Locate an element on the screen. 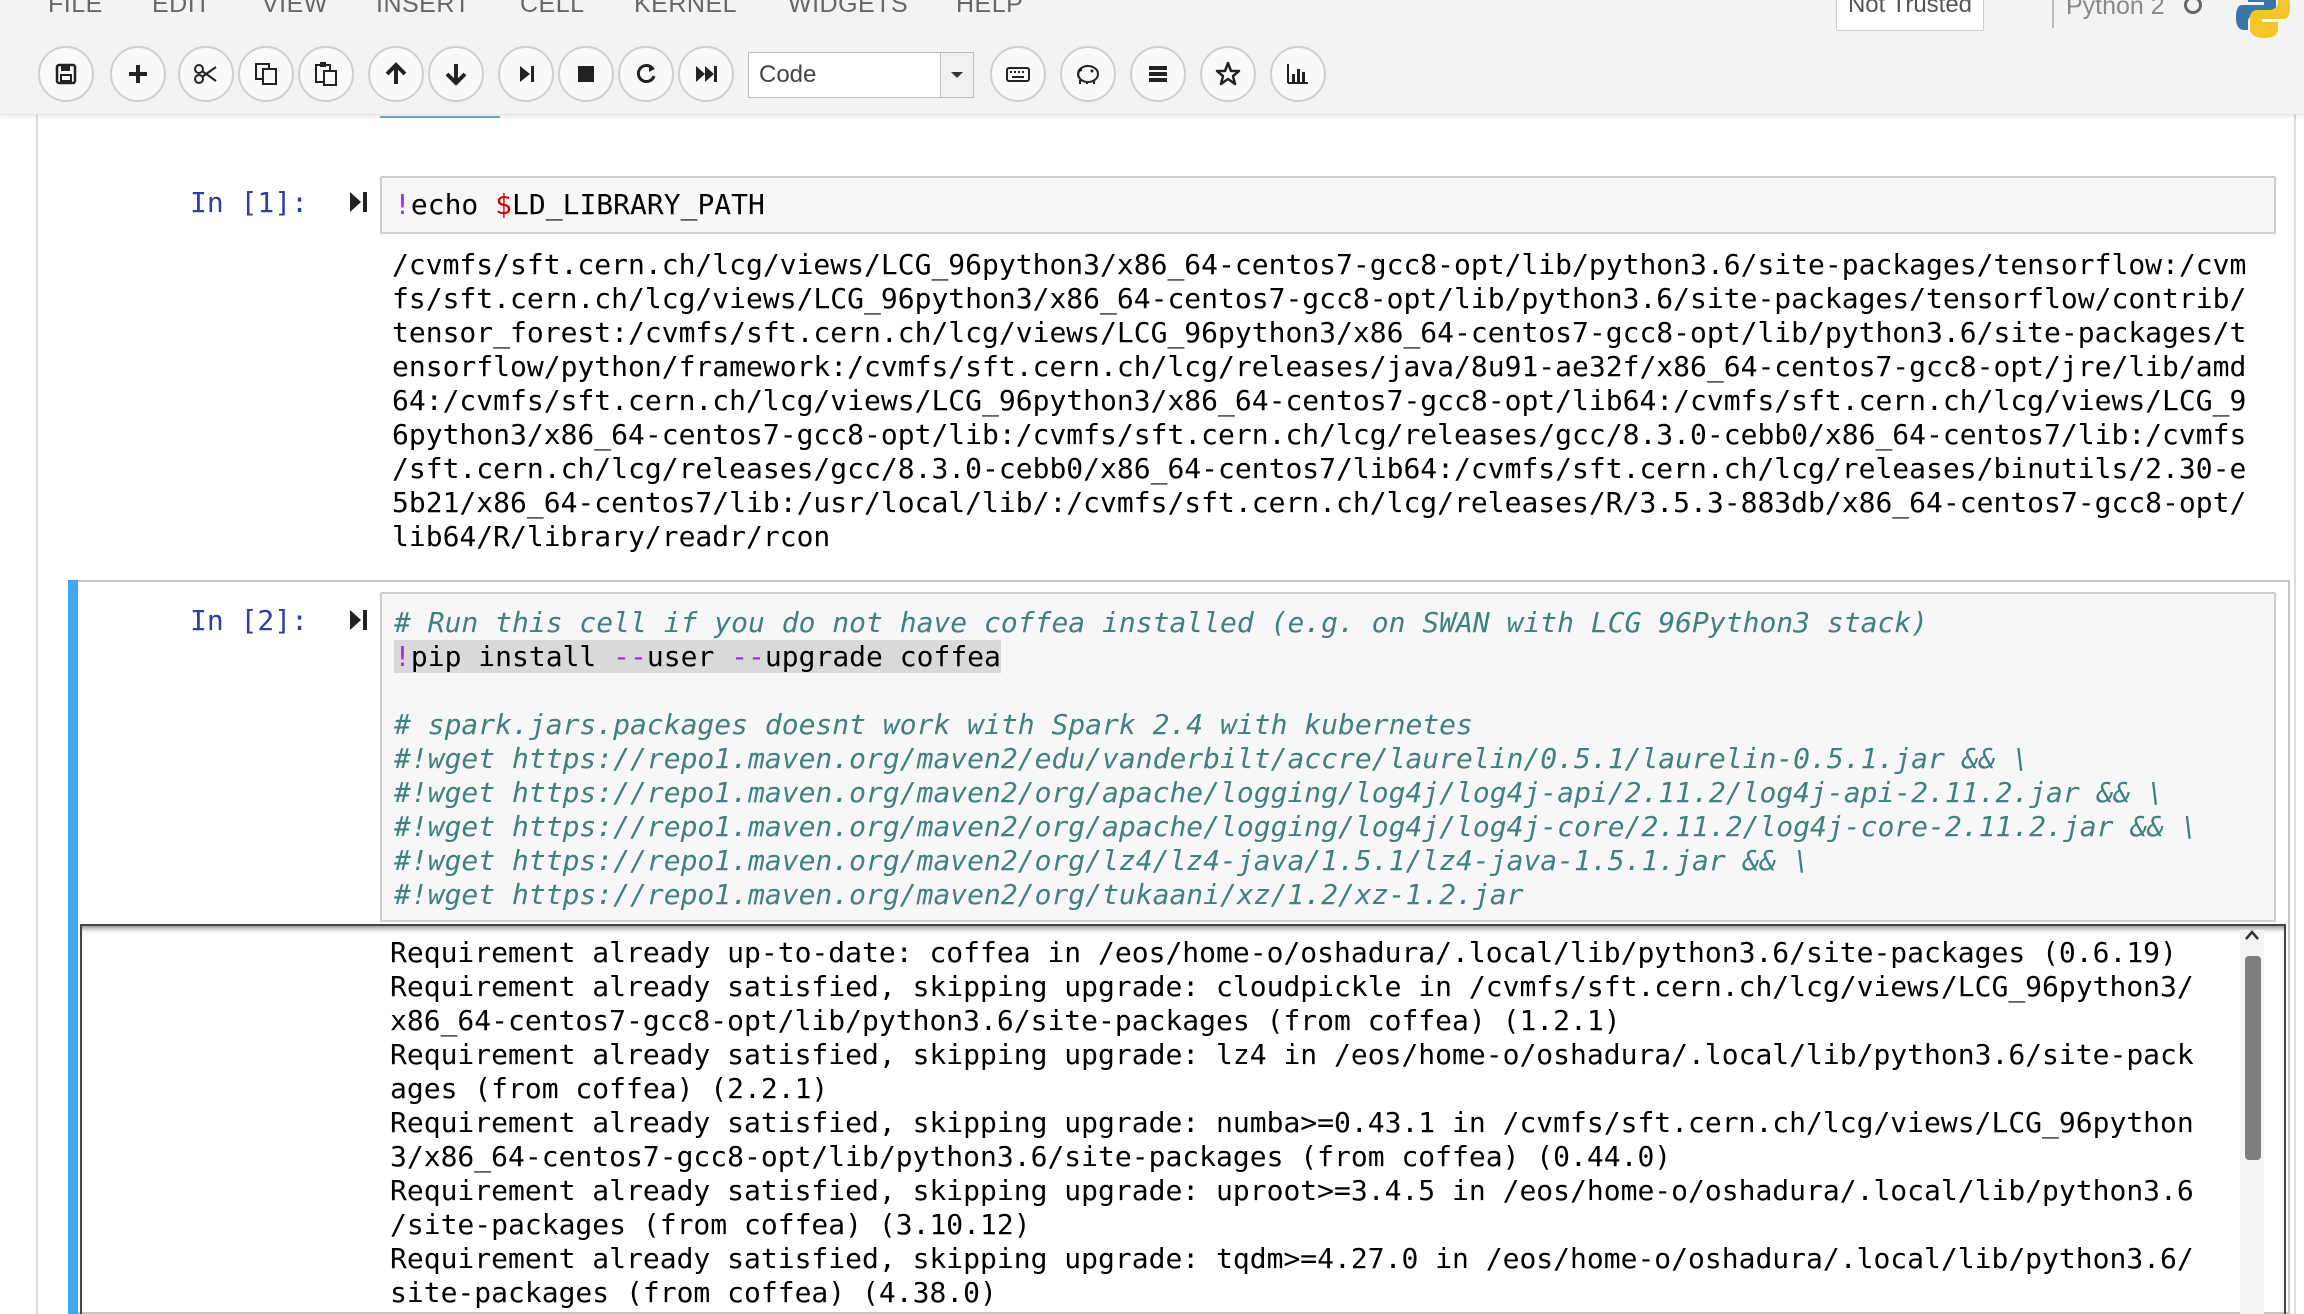 Image resolution: width=2304 pixels, height=1314 pixels. menu-edit: EDIT is located at coordinates (181, 9).